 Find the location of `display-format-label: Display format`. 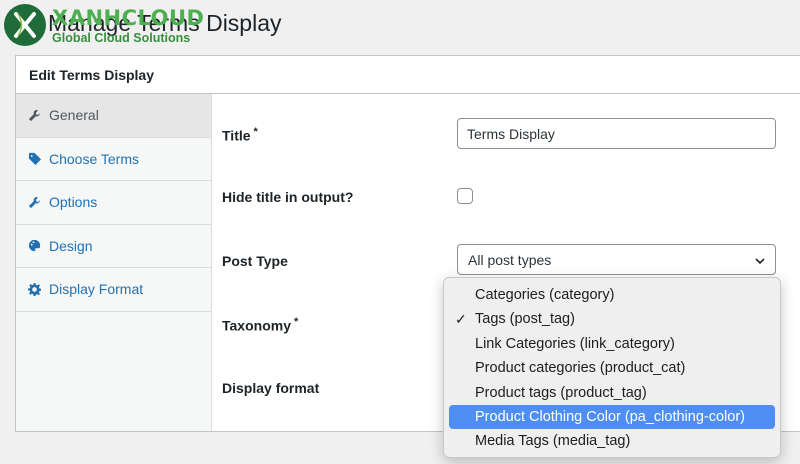

display-format-label: Display format is located at coordinates (271, 388).